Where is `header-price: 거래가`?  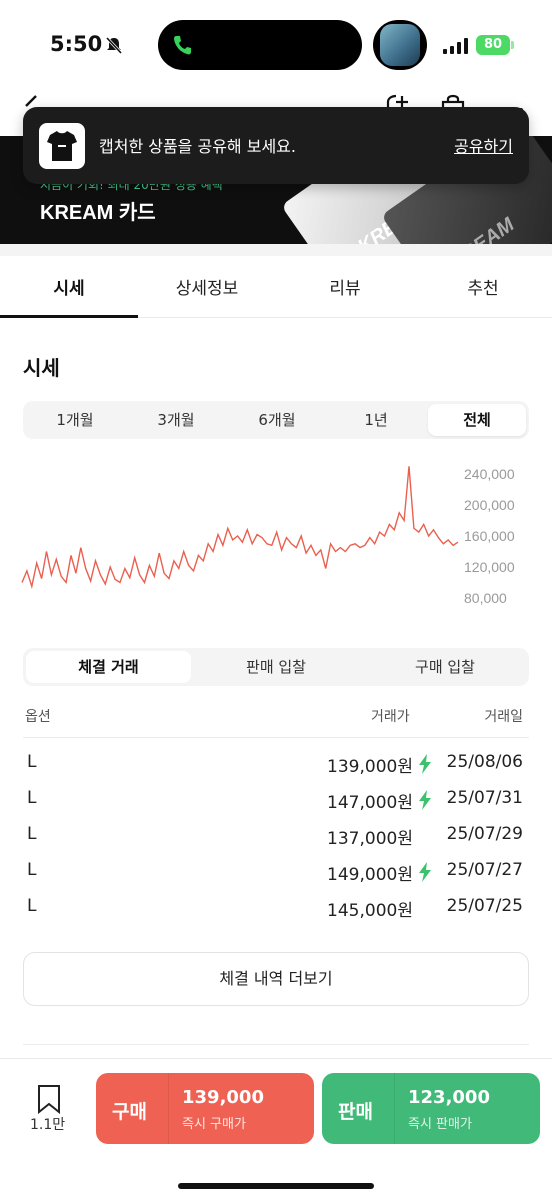 header-price: 거래가 is located at coordinates (390, 717).